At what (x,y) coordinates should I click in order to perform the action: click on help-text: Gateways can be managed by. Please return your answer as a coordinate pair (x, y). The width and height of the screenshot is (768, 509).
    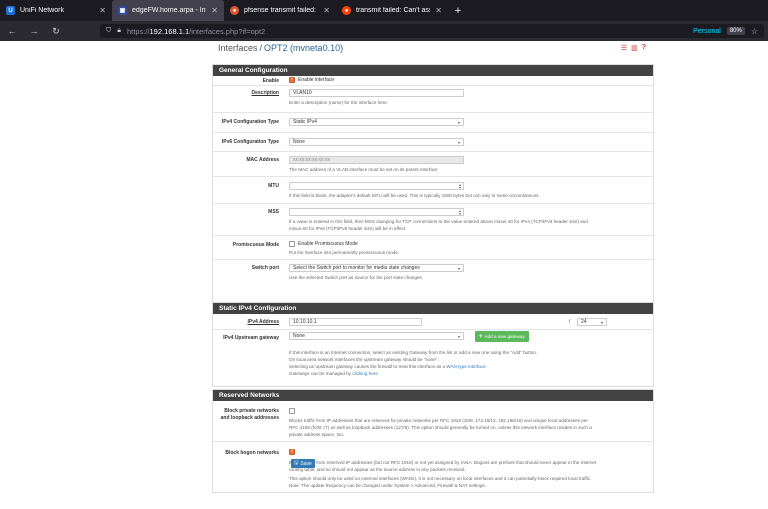
    Looking at the image, I should click on (321, 373).